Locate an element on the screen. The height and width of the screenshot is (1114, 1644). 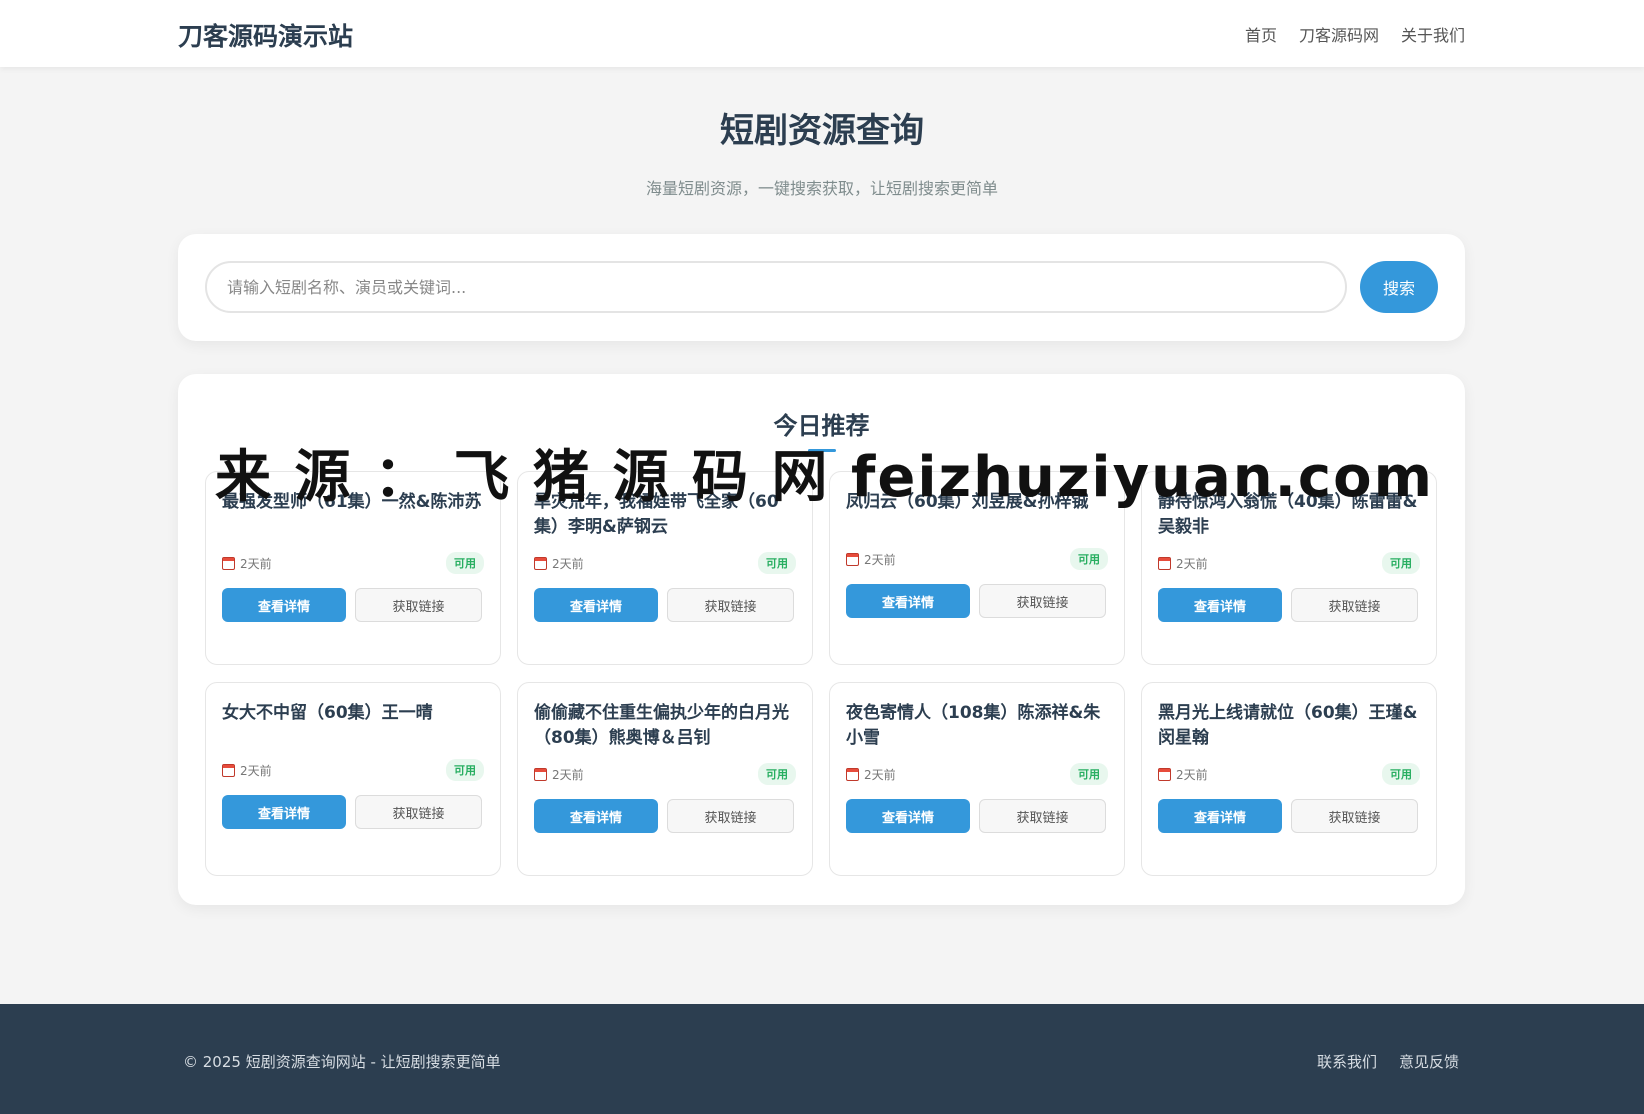
copyright-text: © 2025 短剧资源查询网站 - 让短剧搜索更简单 is located at coordinates (342, 1062).